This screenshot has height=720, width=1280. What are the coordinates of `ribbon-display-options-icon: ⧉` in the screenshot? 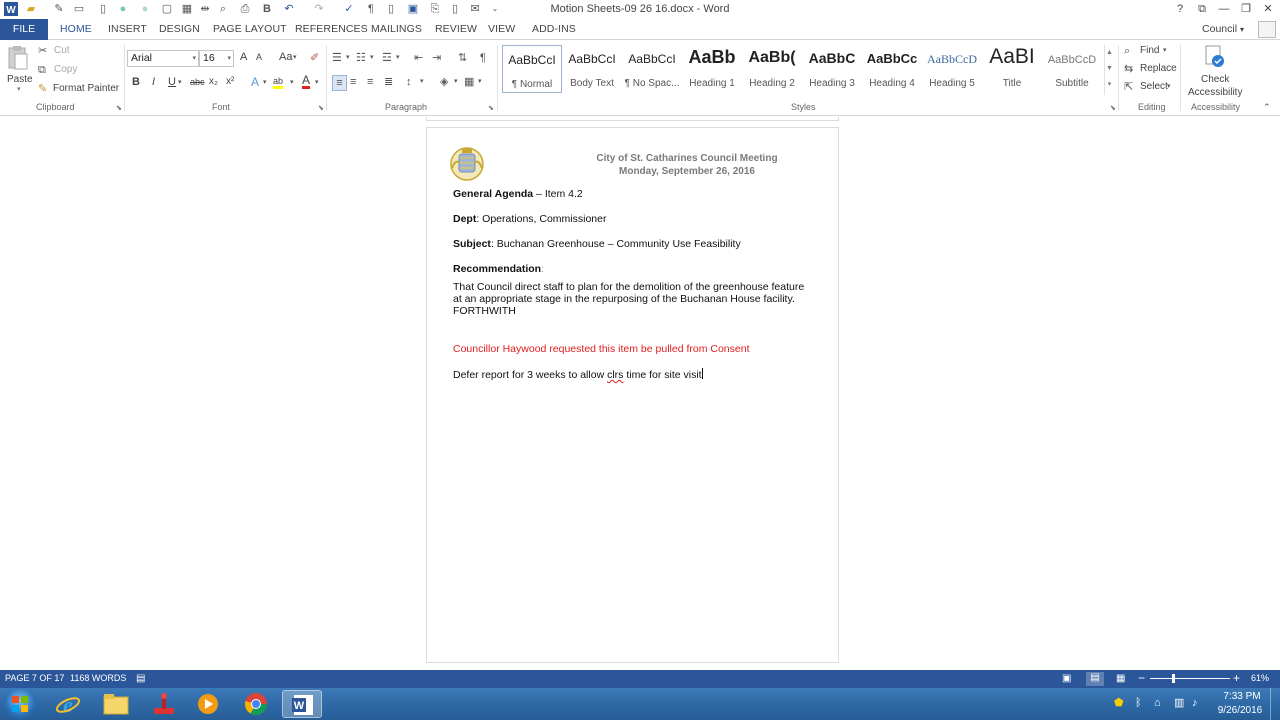 It's located at (1202, 9).